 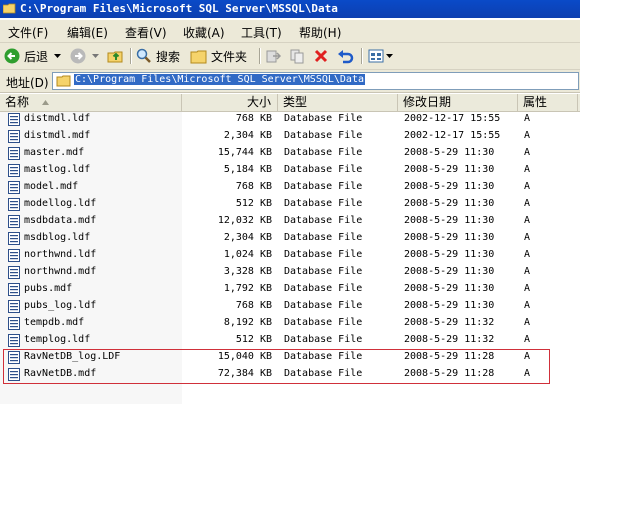 What do you see at coordinates (376, 56) in the screenshot?
I see `views-grid-icon` at bounding box center [376, 56].